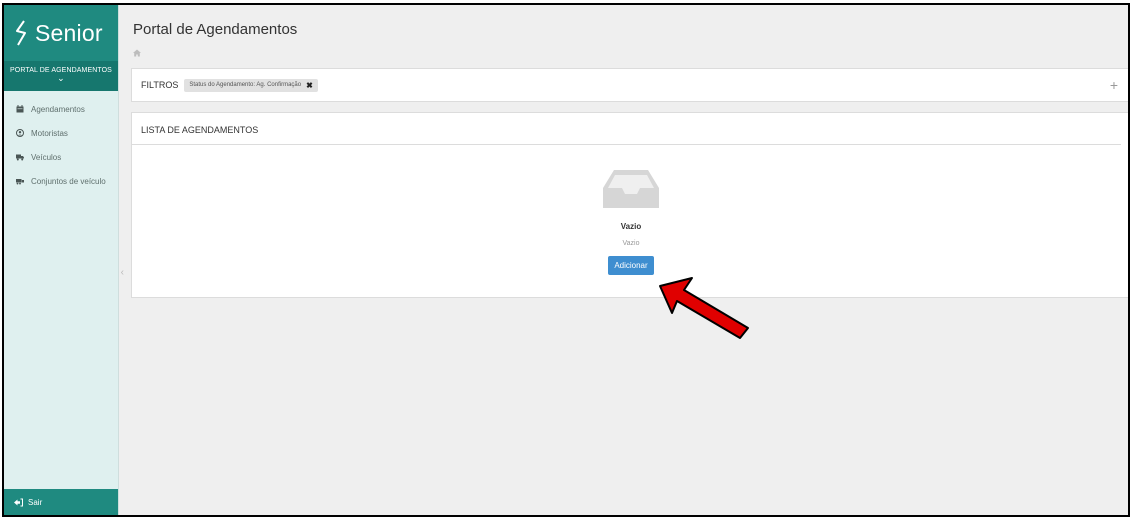 The width and height of the screenshot is (1135, 519). I want to click on sidebar-item-agendamentos: Agendamentos, so click(61, 109).